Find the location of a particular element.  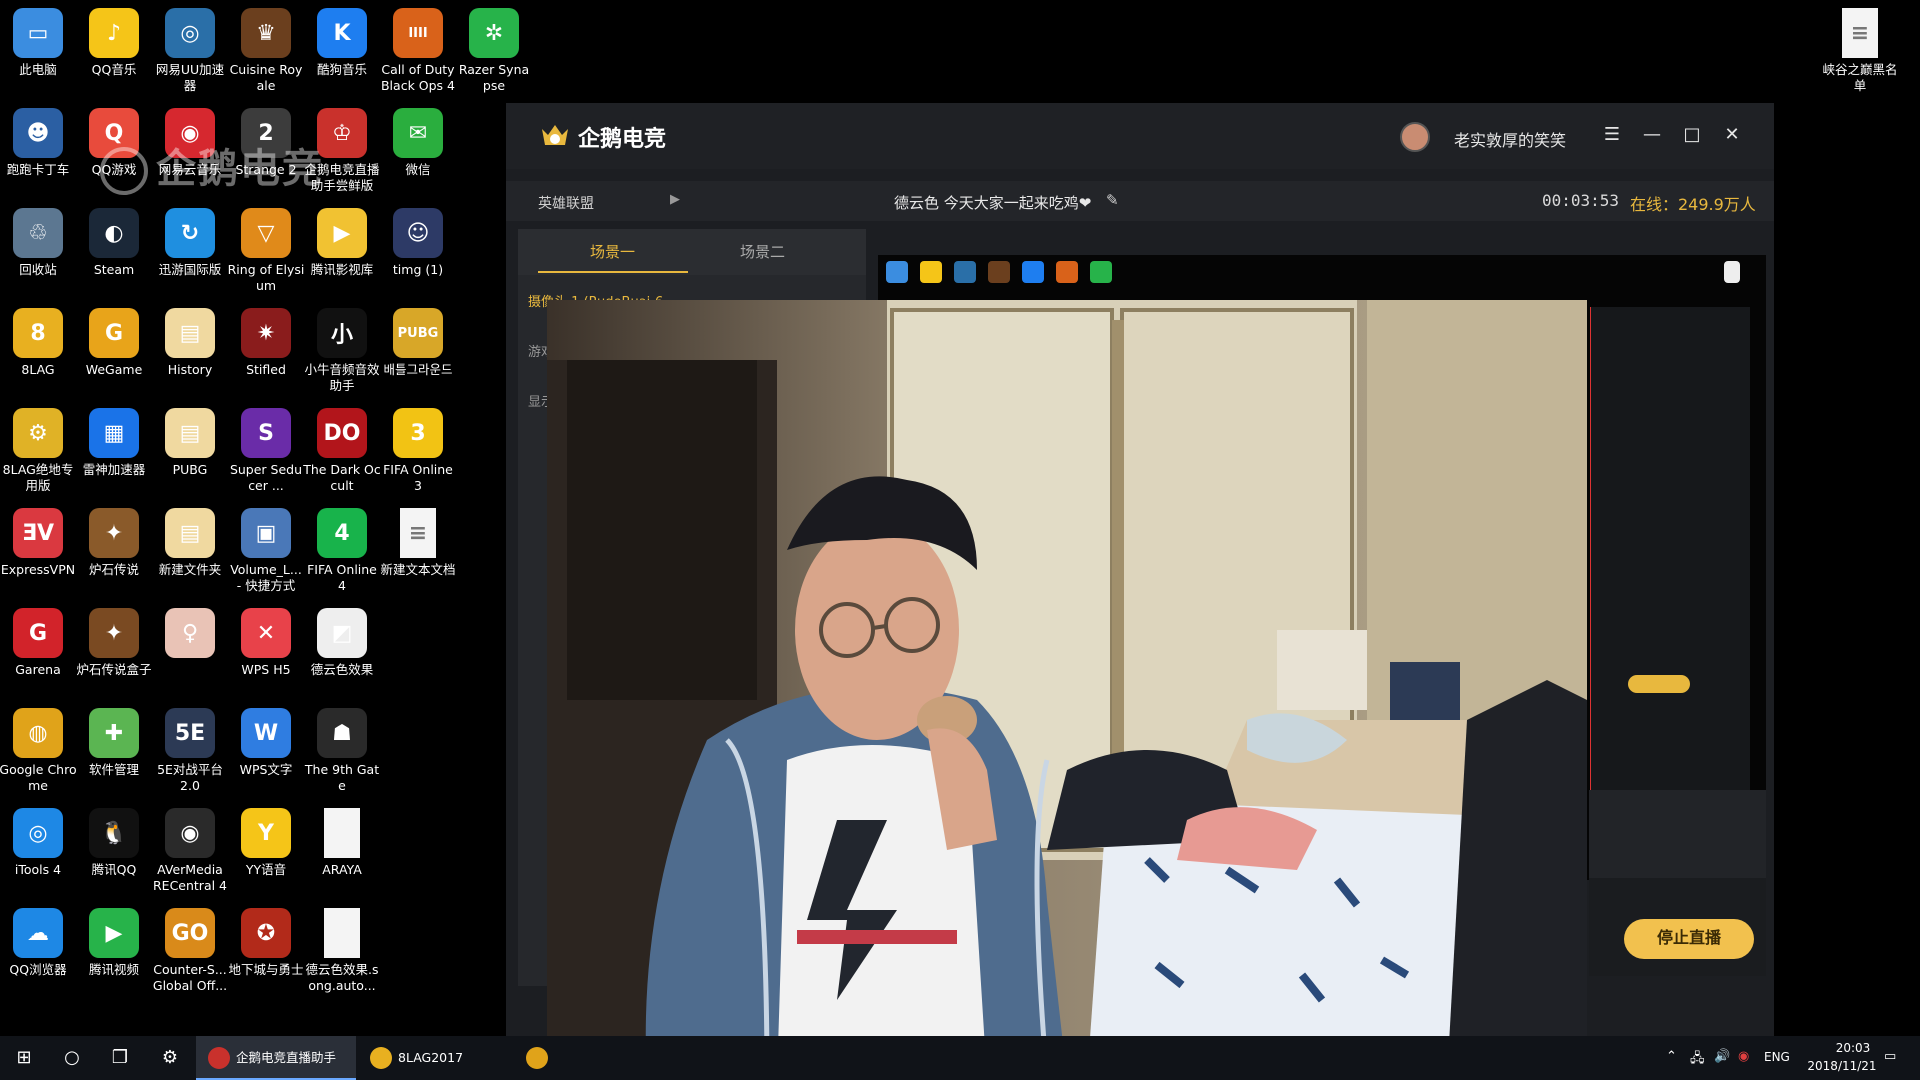

desktop-icon-label: WPS文字 is located at coordinates (266, 769).